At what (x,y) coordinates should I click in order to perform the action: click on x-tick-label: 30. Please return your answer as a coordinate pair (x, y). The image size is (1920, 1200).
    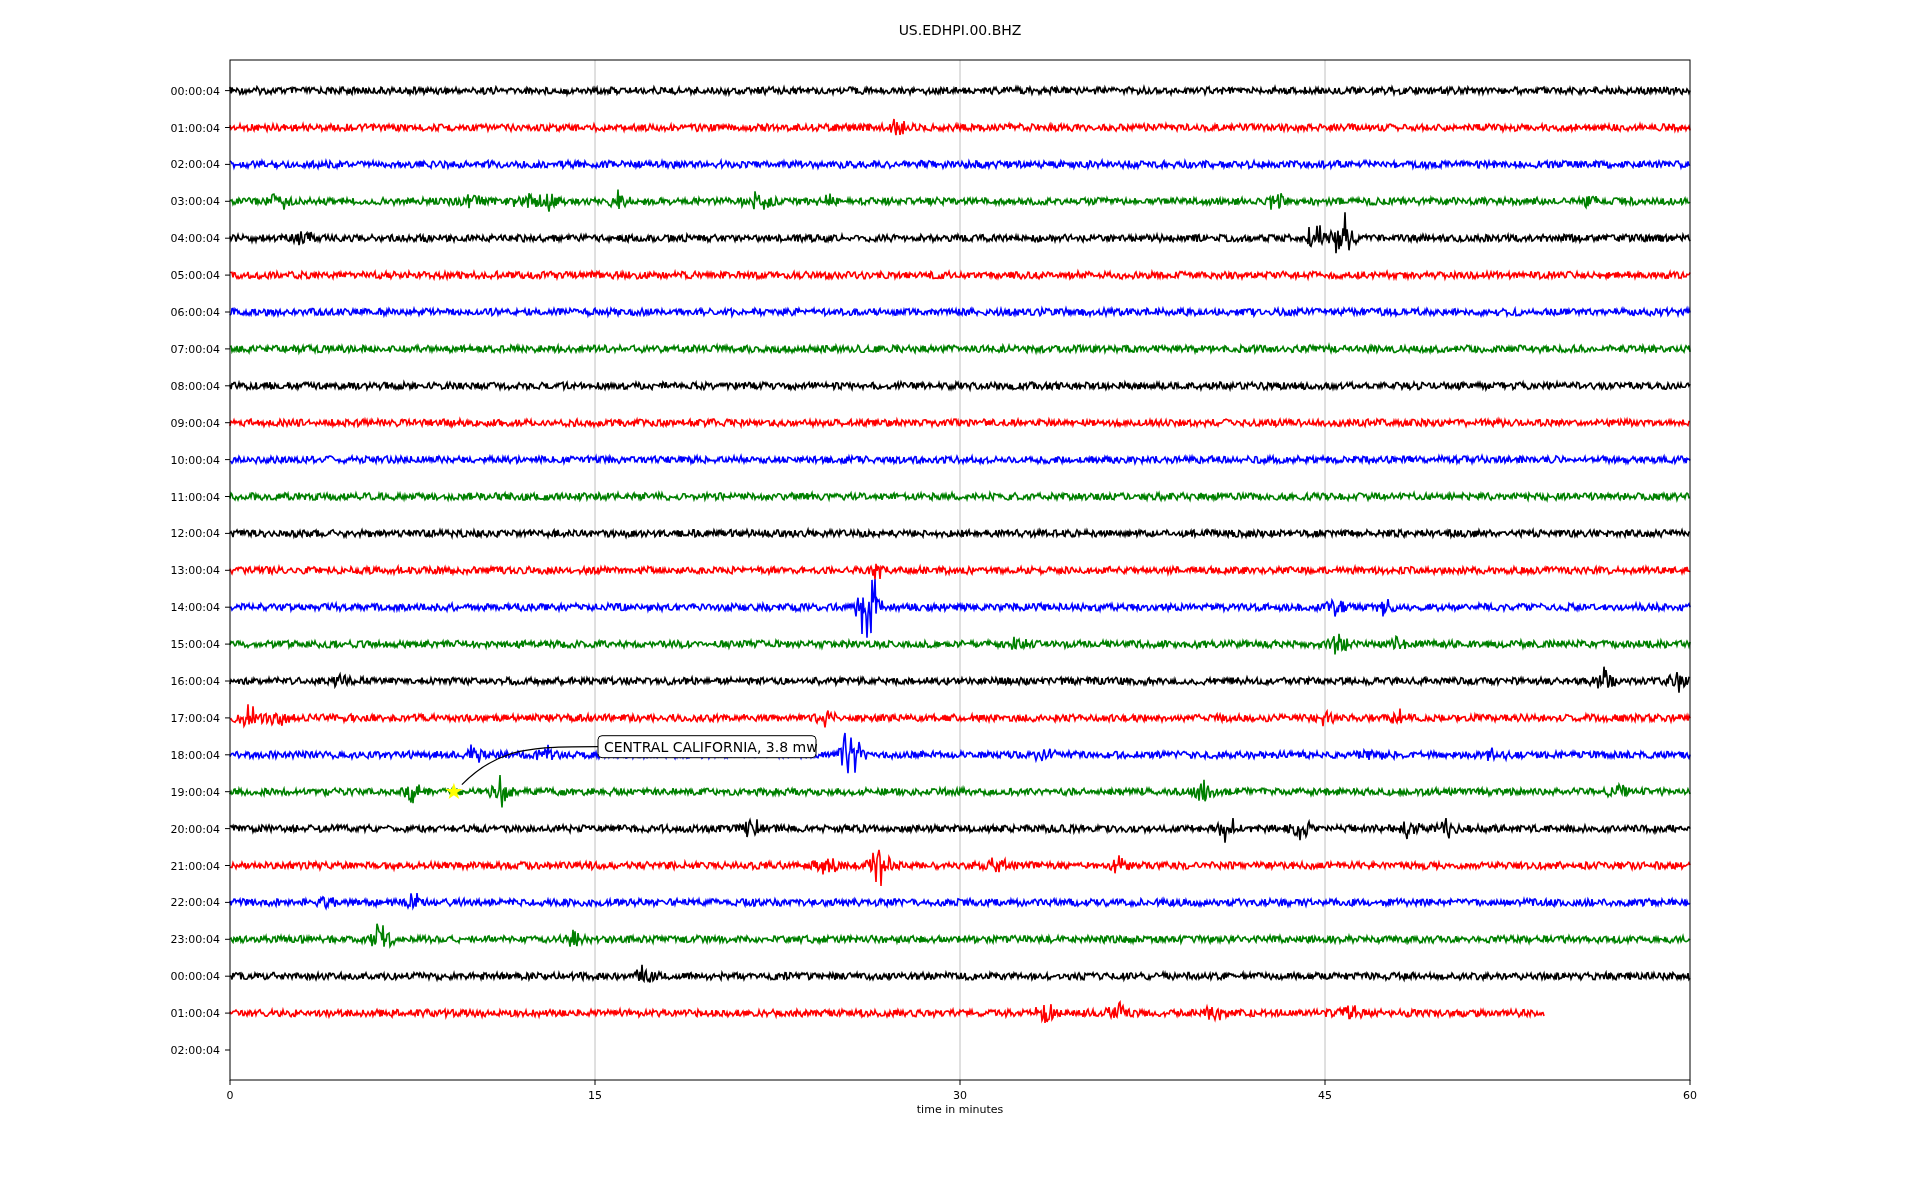
    Looking at the image, I should click on (960, 1095).